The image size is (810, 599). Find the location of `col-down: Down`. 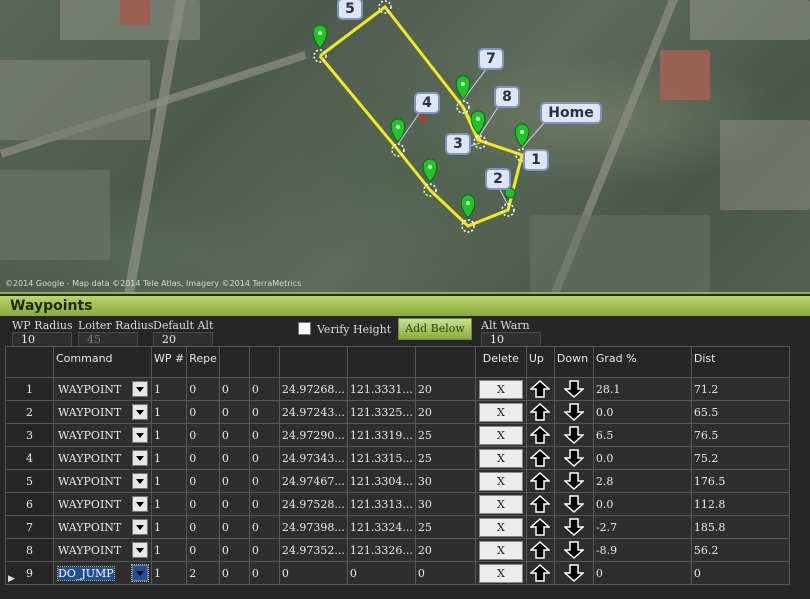

col-down: Down is located at coordinates (573, 362).